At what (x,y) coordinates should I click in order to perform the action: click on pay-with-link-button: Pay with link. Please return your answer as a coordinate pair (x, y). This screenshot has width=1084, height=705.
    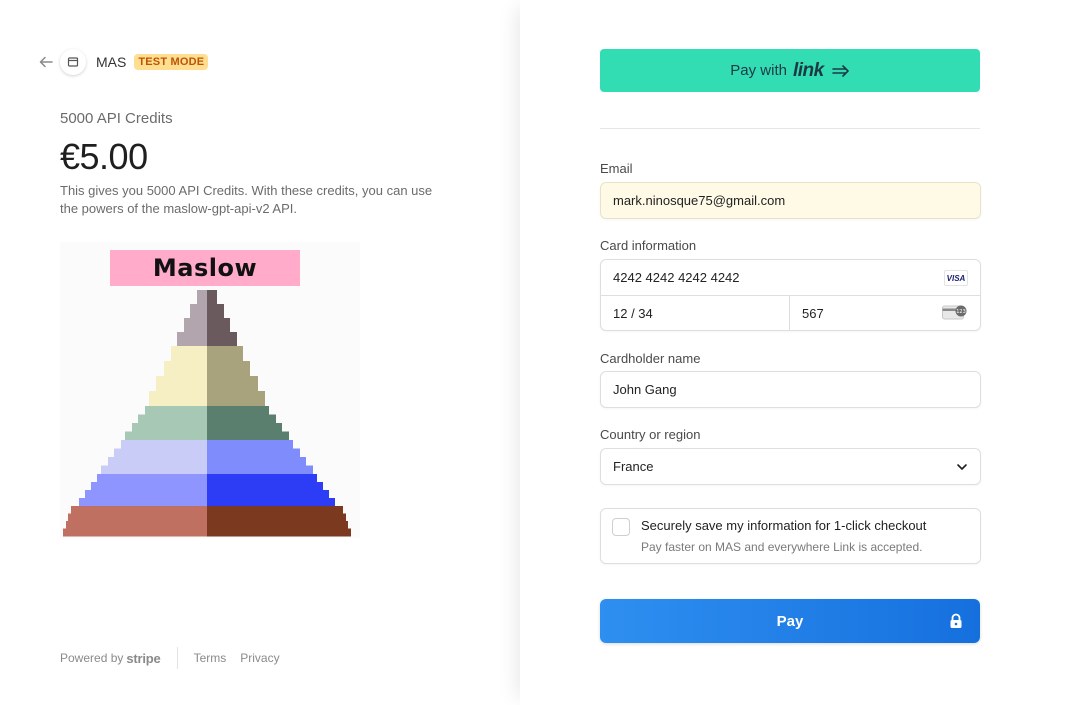
    Looking at the image, I should click on (790, 70).